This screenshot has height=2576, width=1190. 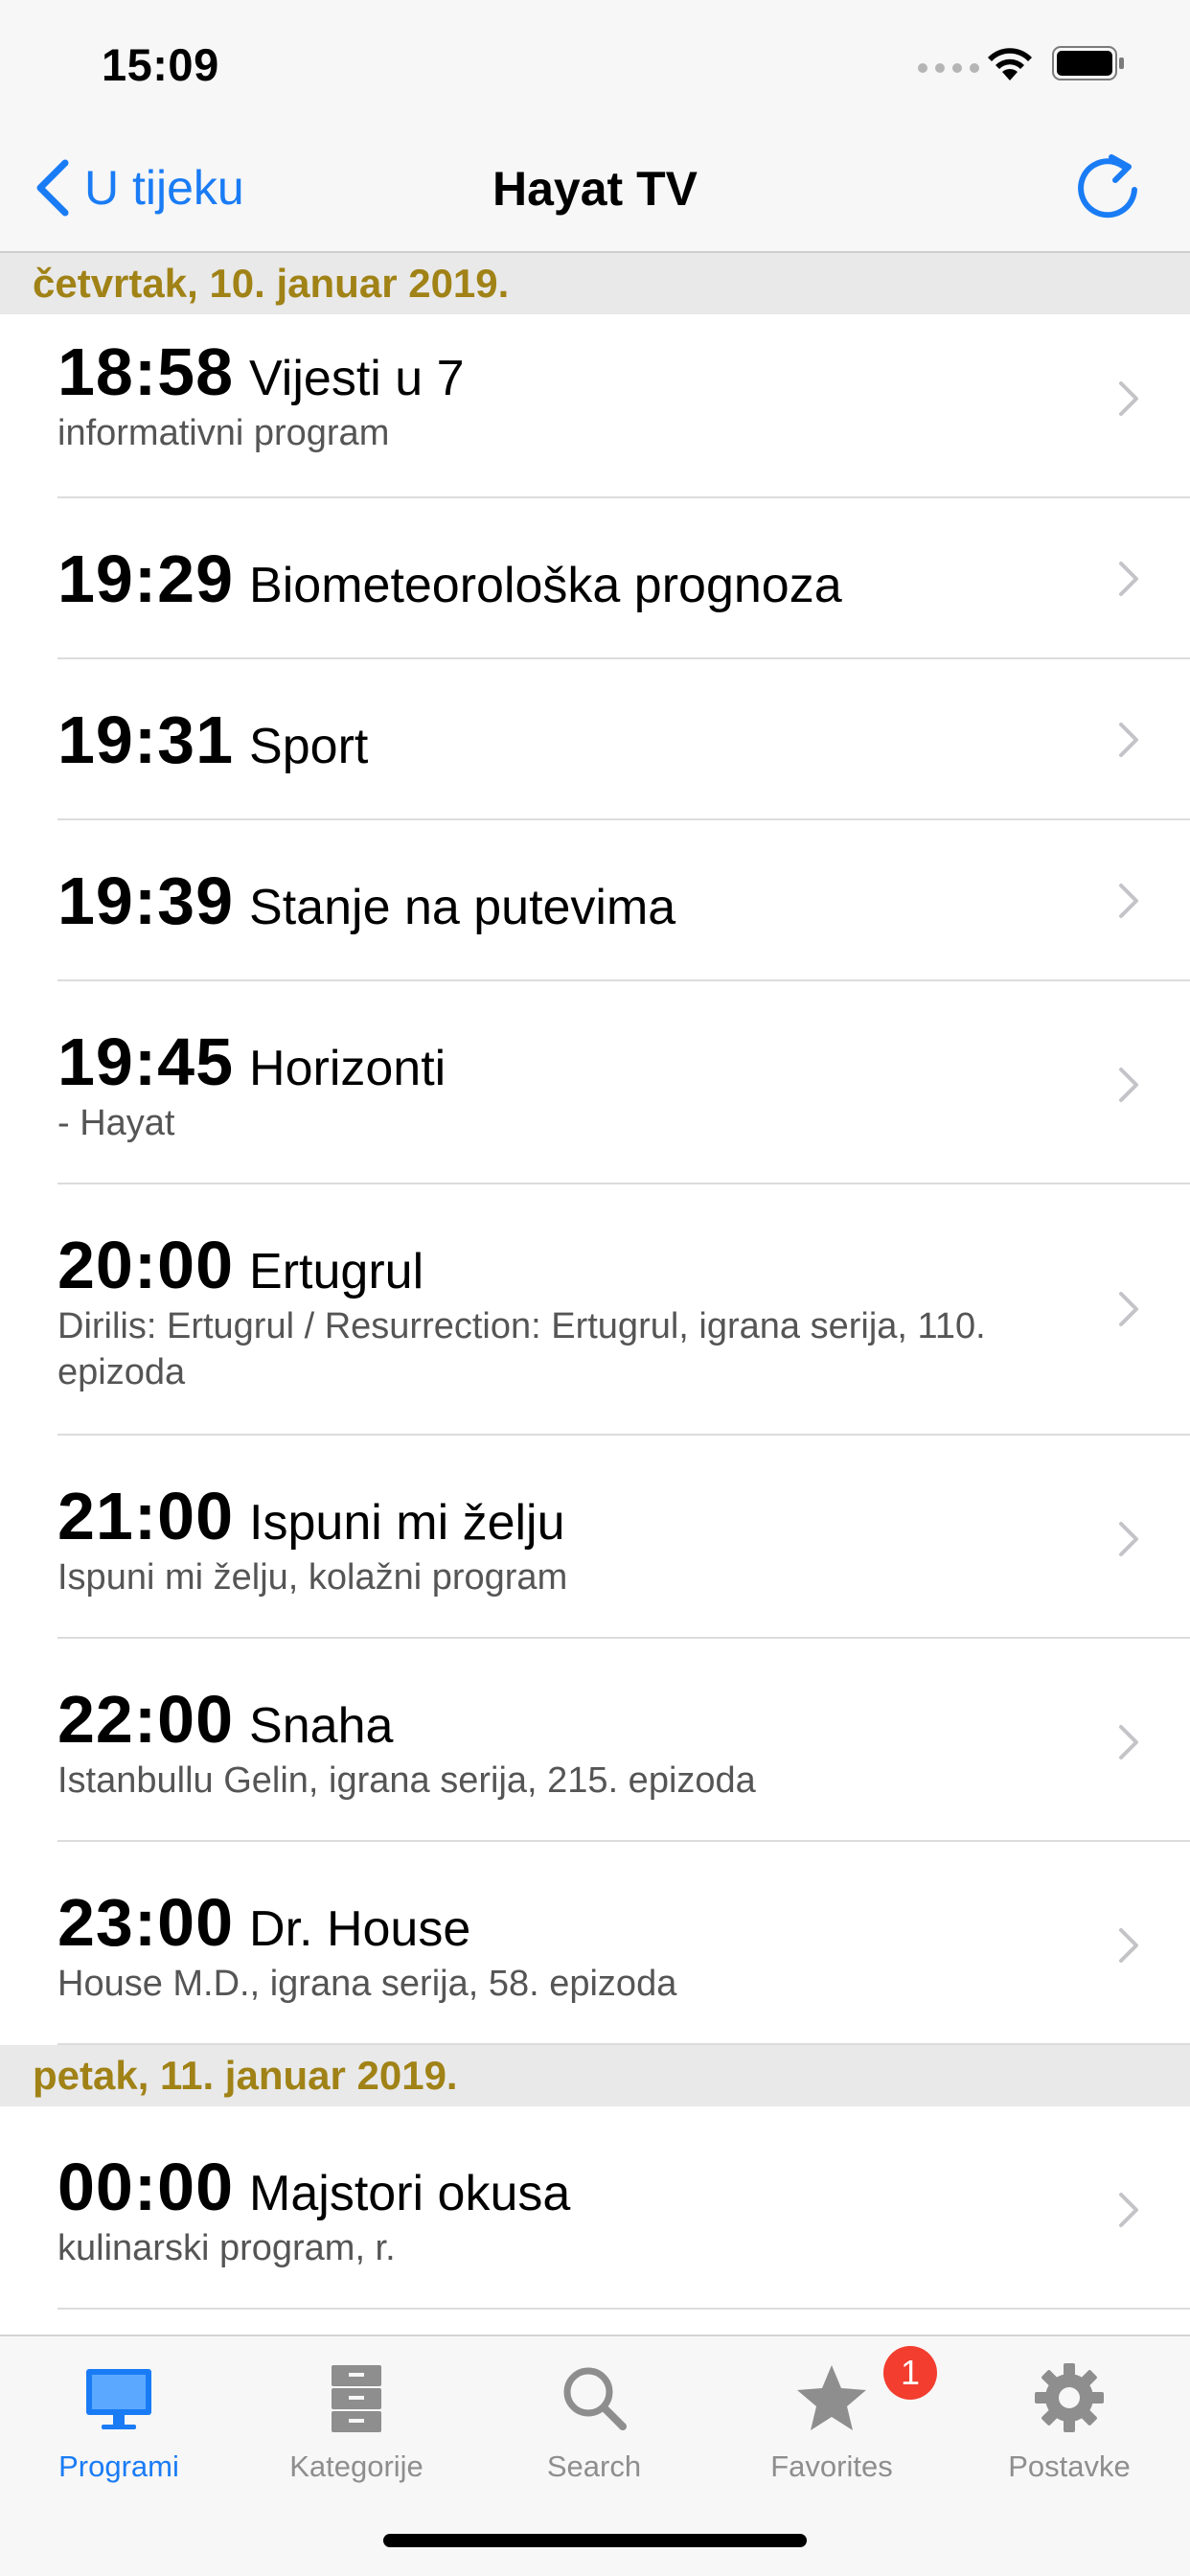 What do you see at coordinates (463, 907) in the screenshot?
I see `program-title: Stanje na putevima` at bounding box center [463, 907].